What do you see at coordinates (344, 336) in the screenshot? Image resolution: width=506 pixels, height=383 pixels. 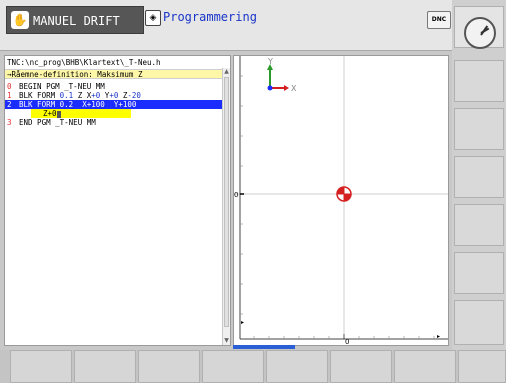 I see `bottom-ruler-ticks` at bounding box center [344, 336].